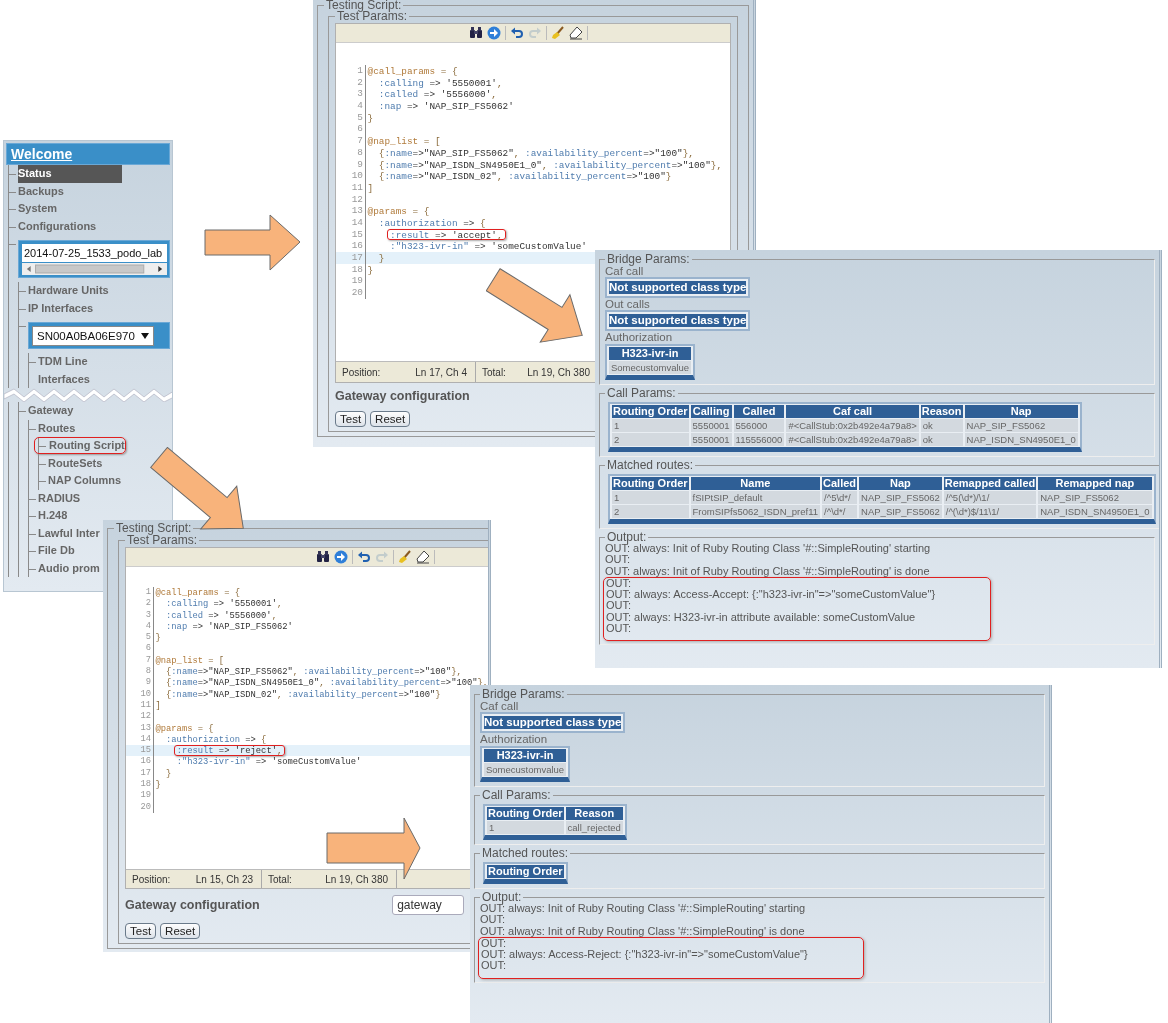 Image resolution: width=1168 pixels, height=1023 pixels. I want to click on code-line: 20, so click(307, 807).